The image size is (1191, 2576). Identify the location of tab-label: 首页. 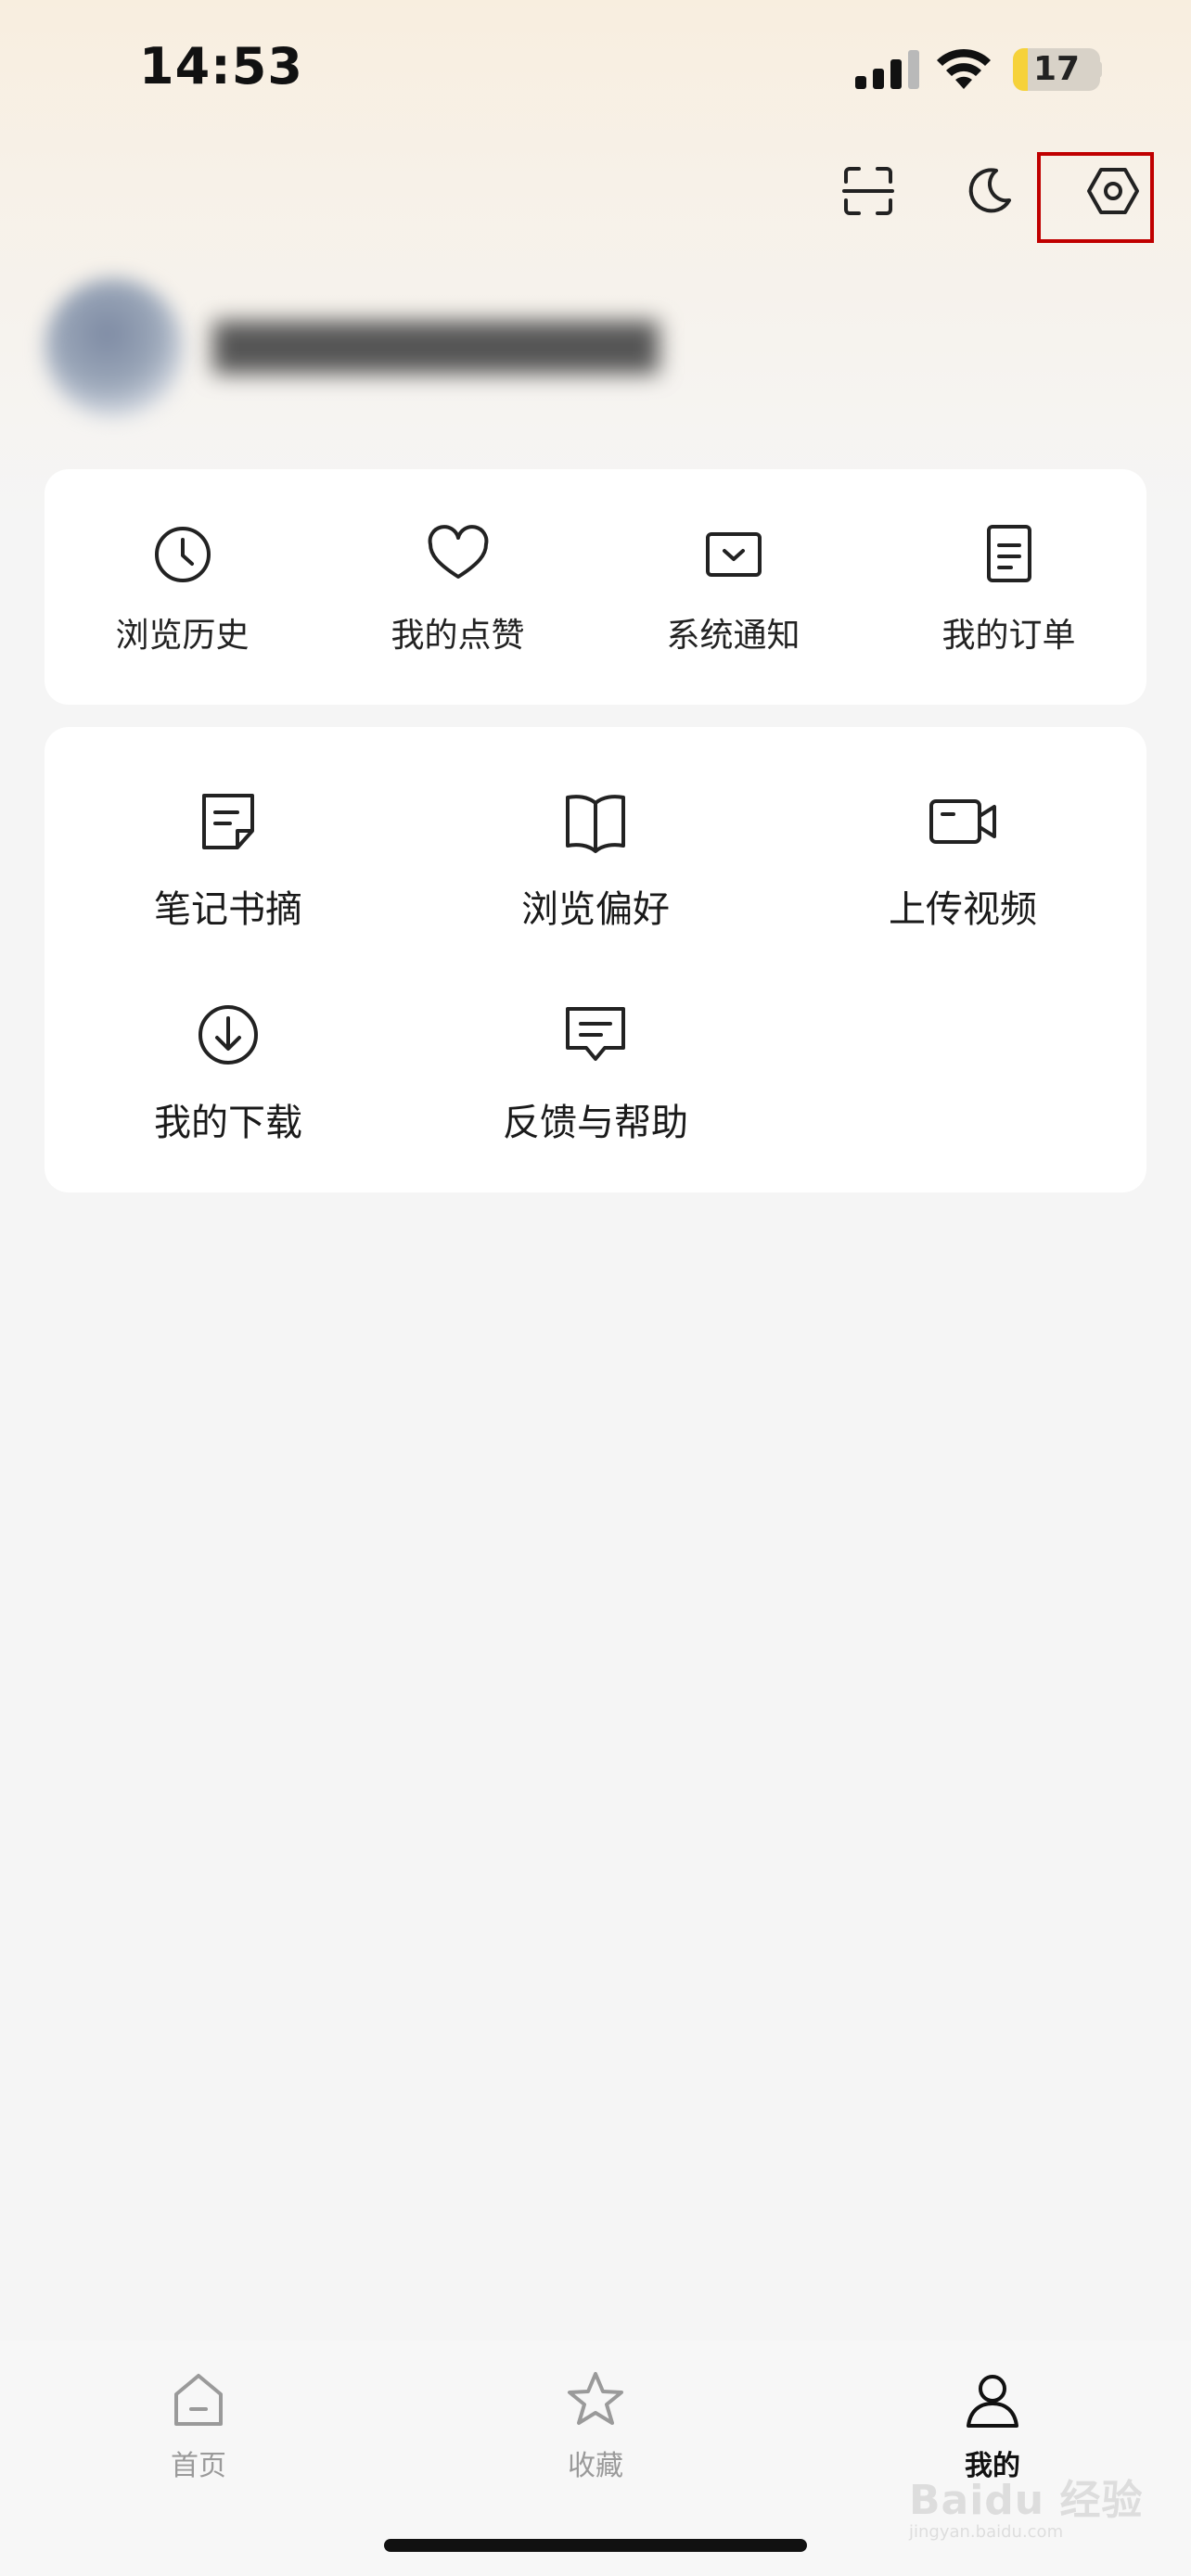
(198, 2466).